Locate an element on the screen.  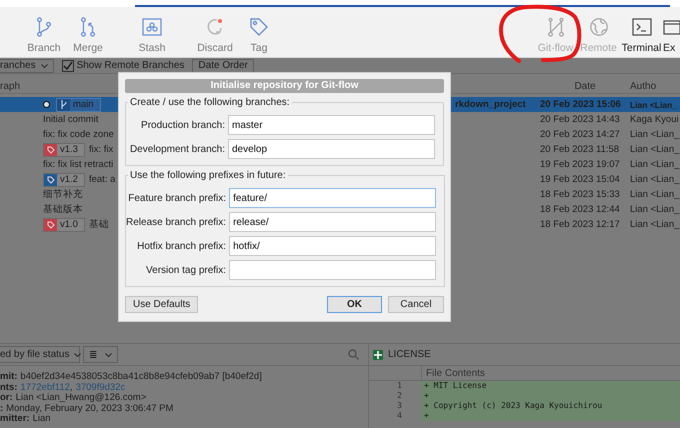
field-label: Feature branch prefix: is located at coordinates (177, 198).